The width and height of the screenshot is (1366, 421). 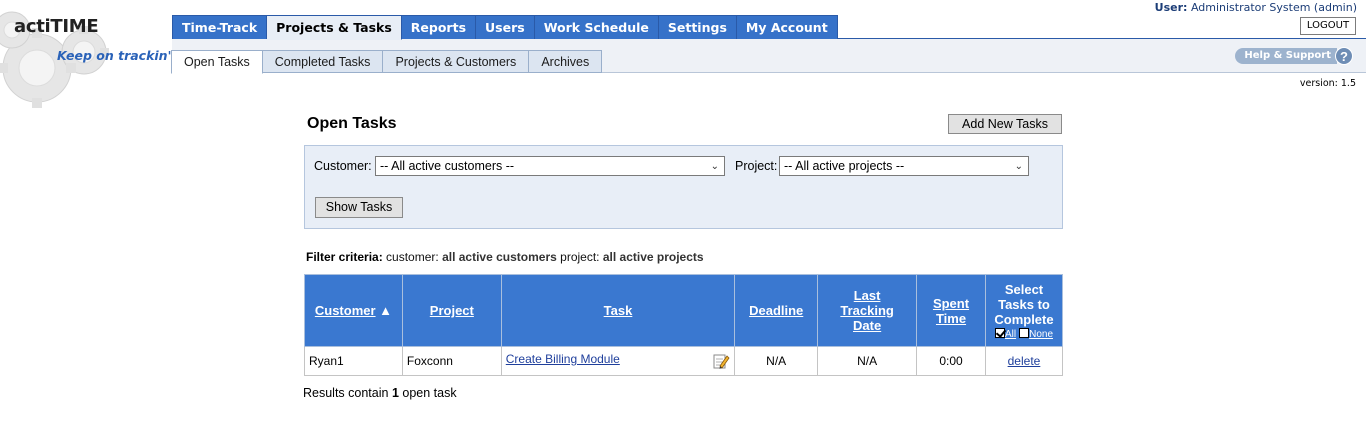 I want to click on customer-select-value: -- All active customers --, so click(x=447, y=166).